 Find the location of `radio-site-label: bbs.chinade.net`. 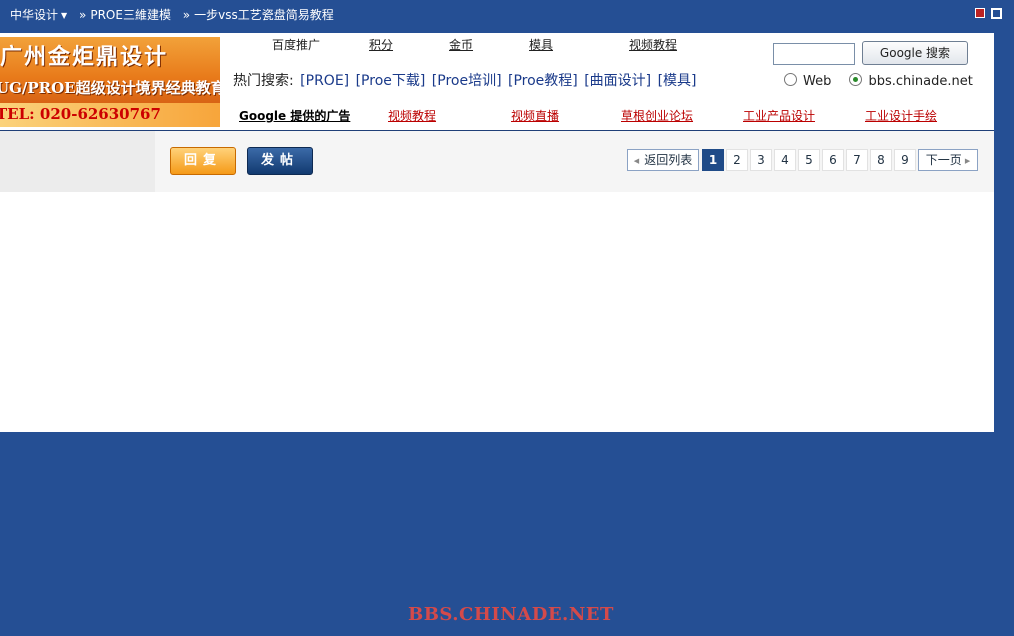

radio-site-label: bbs.chinade.net is located at coordinates (920, 81).